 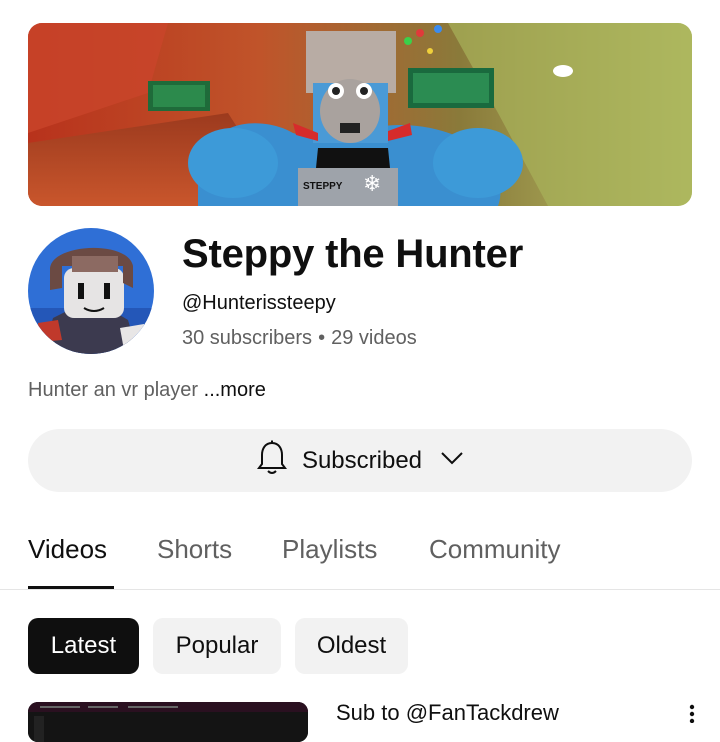 I want to click on filter-chip-oldest: Oldest, so click(x=351, y=646).